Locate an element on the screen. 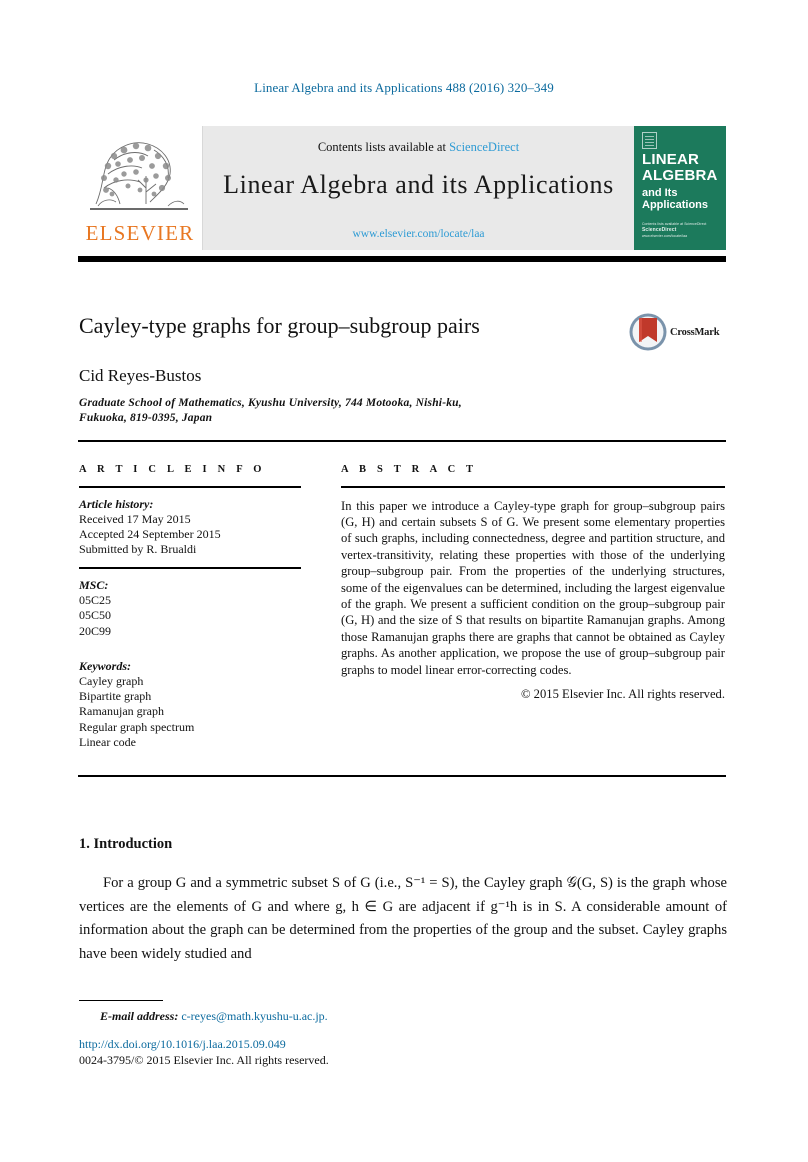 This screenshot has height=1162, width=808. crossmark-label: CrossMark is located at coordinates (695, 332).